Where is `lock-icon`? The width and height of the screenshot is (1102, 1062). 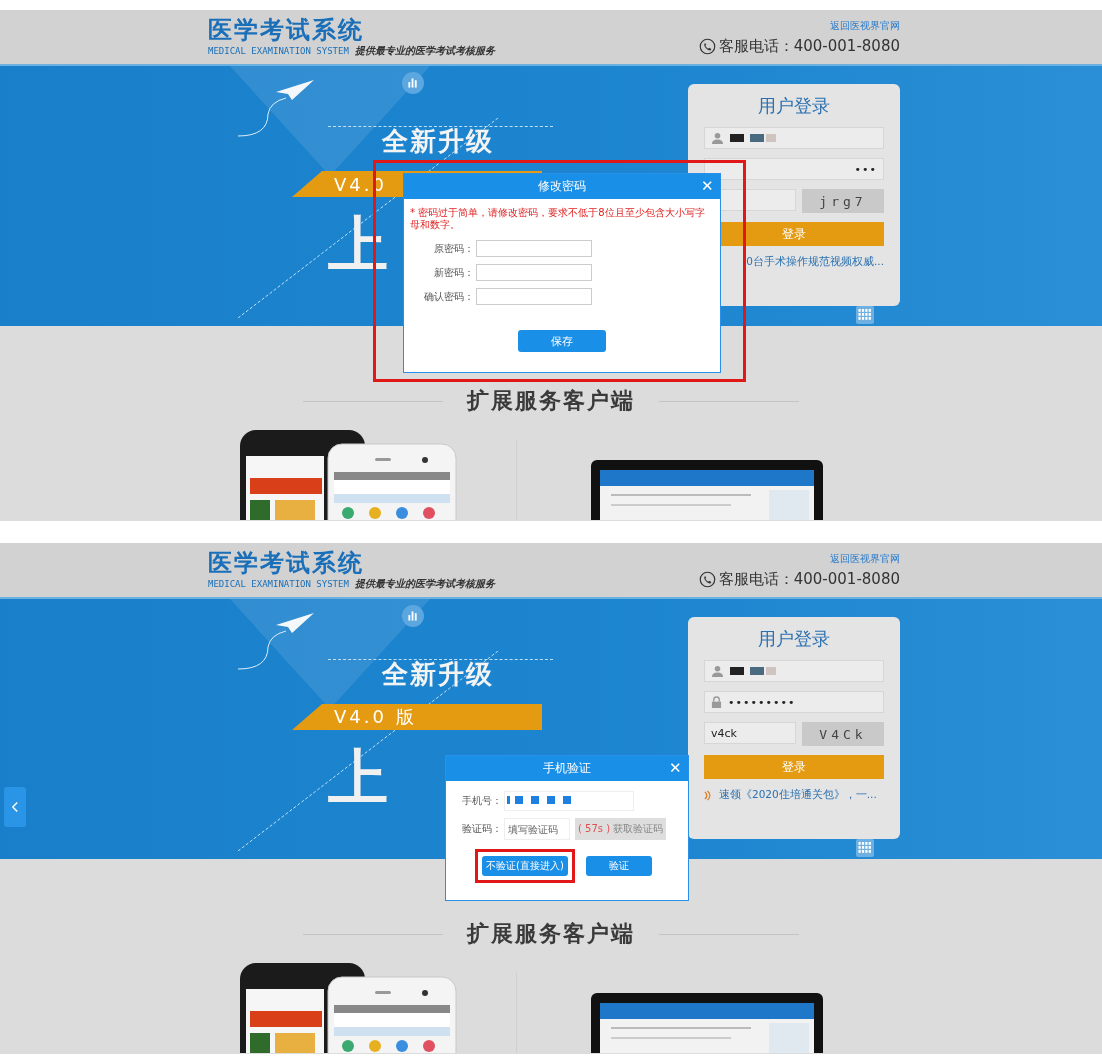
lock-icon is located at coordinates (716, 702).